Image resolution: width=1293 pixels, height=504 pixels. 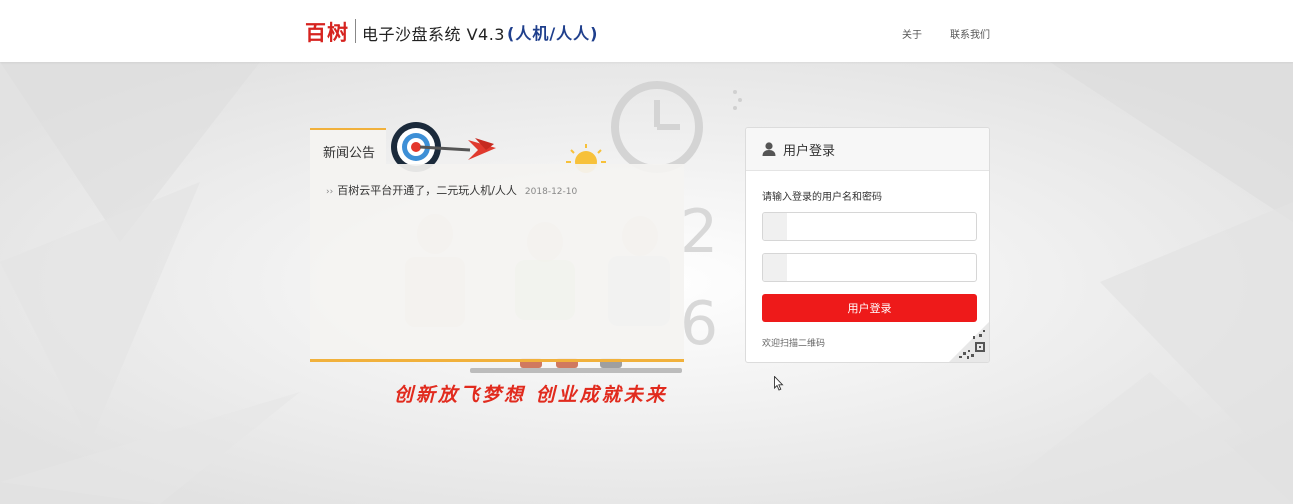 What do you see at coordinates (912, 33) in the screenshot?
I see `nav-about-link: 关于` at bounding box center [912, 33].